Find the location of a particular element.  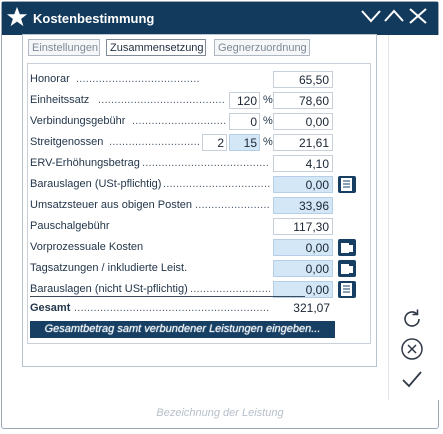

honorar-label: Honorar is located at coordinates (50, 79).